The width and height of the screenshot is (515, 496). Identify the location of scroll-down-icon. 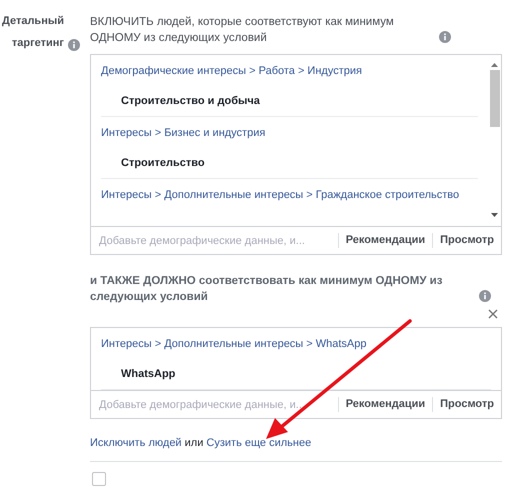
(494, 215).